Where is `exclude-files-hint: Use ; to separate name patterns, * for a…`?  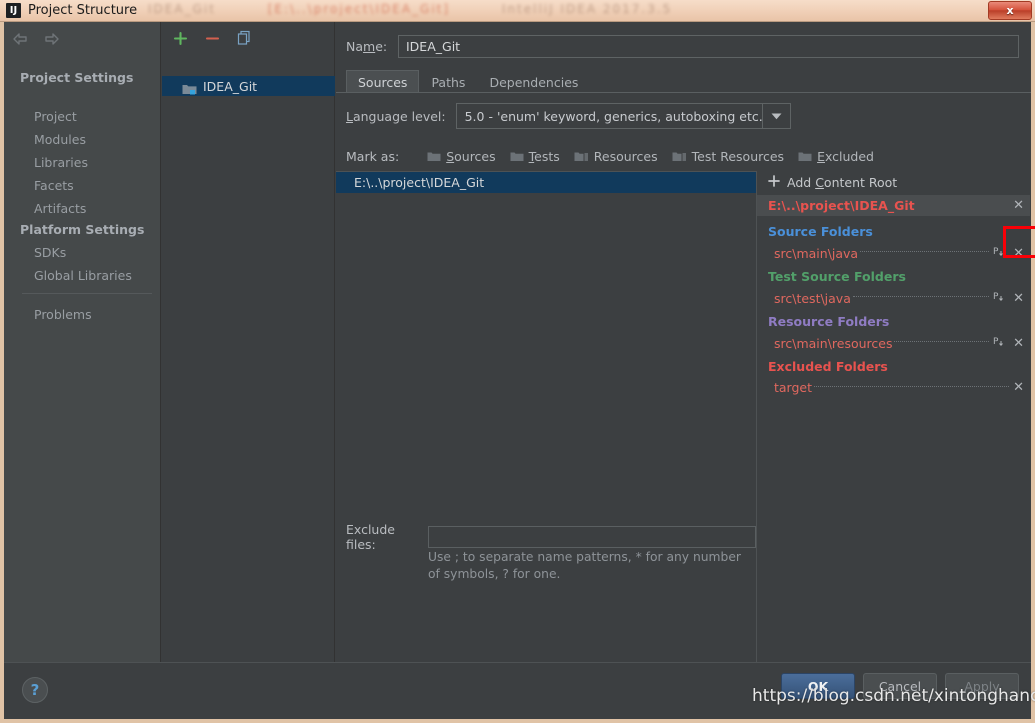
exclude-files-hint: Use ; to separate name patterns, * for a… is located at coordinates (584, 565).